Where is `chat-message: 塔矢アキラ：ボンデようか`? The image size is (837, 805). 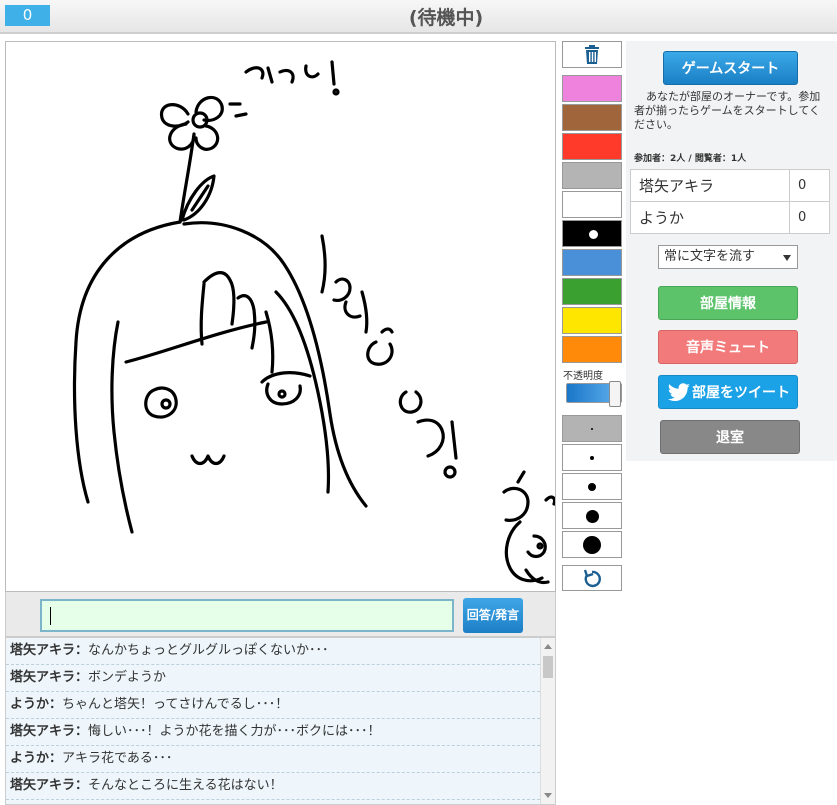
chat-message: 塔矢アキラ：ボンデようか is located at coordinates (273, 678).